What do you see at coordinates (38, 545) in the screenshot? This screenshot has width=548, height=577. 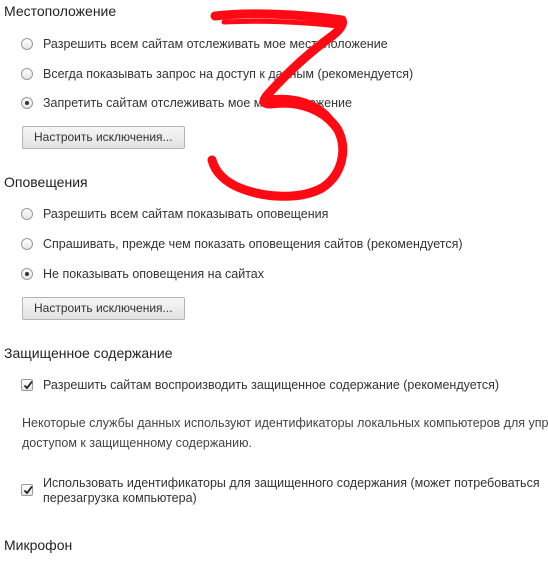 I see `microphone-section-title: Микрофон` at bounding box center [38, 545].